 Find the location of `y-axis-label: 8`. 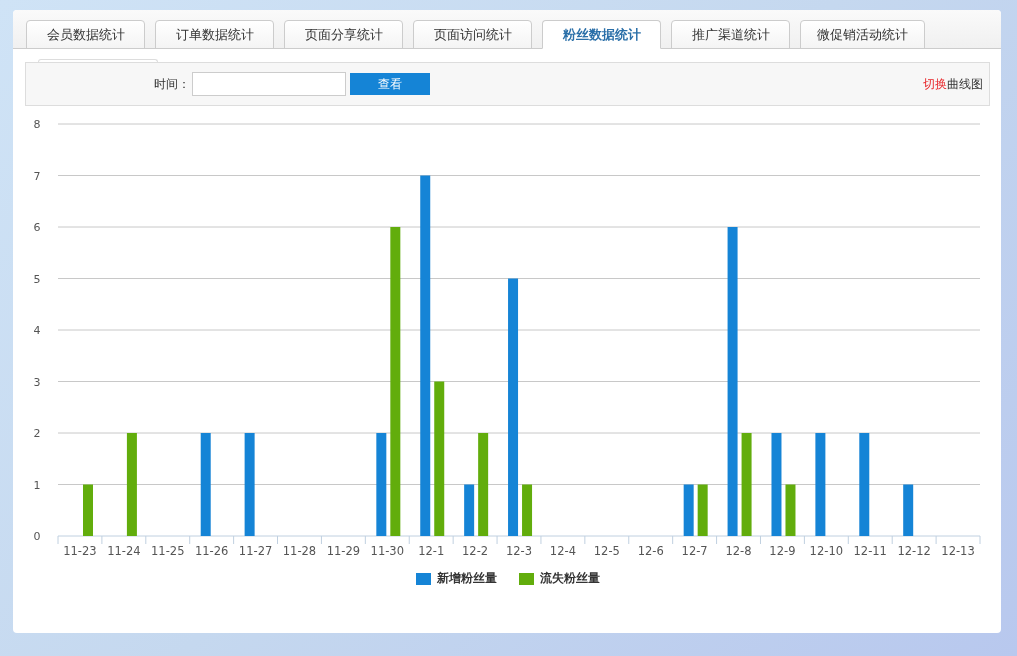

y-axis-label: 8 is located at coordinates (37, 124).